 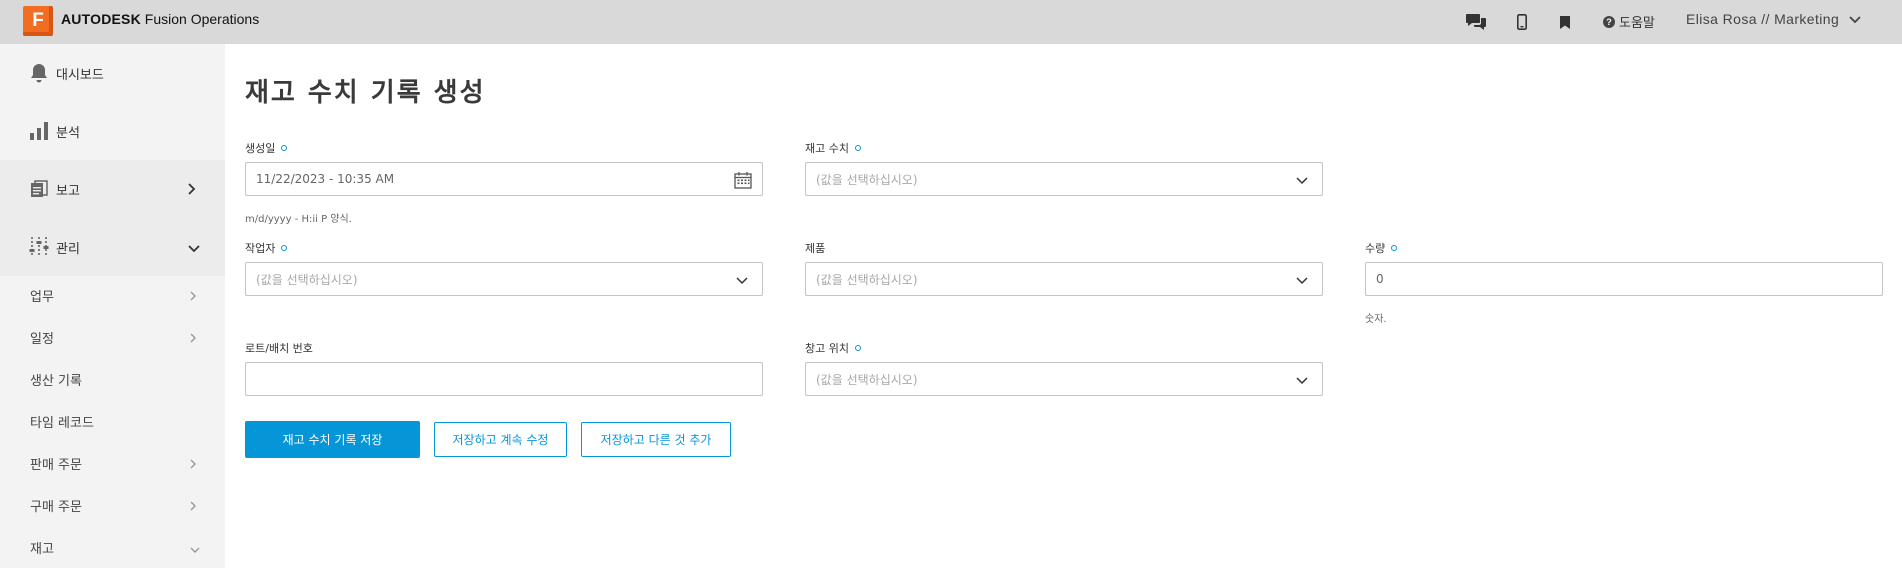 I want to click on product-select: (값을 선택하십시오), so click(x=1064, y=279).